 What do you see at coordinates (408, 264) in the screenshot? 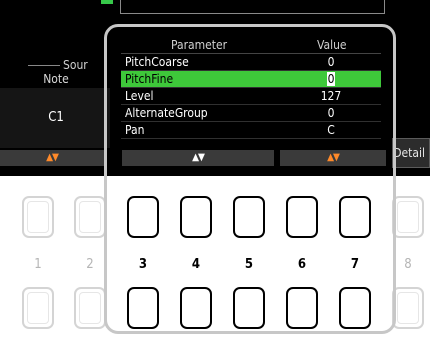
I see `button-number-8: 8` at bounding box center [408, 264].